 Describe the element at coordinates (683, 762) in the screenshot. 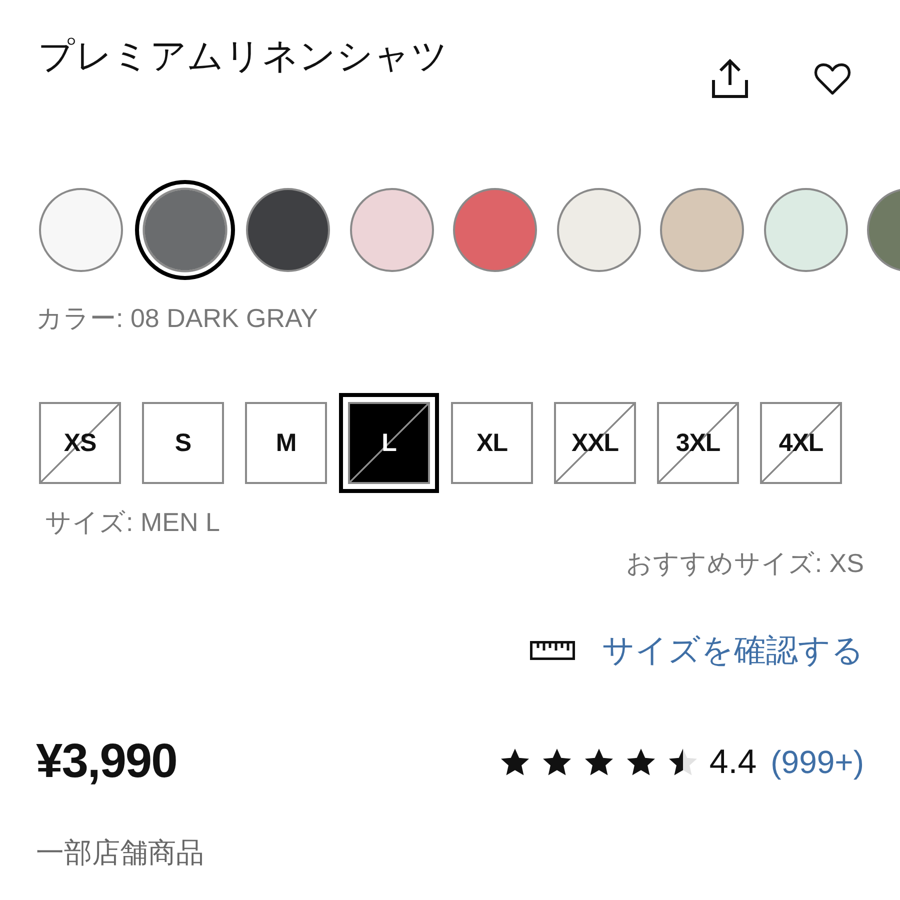

I see `half-star-icon` at that location.